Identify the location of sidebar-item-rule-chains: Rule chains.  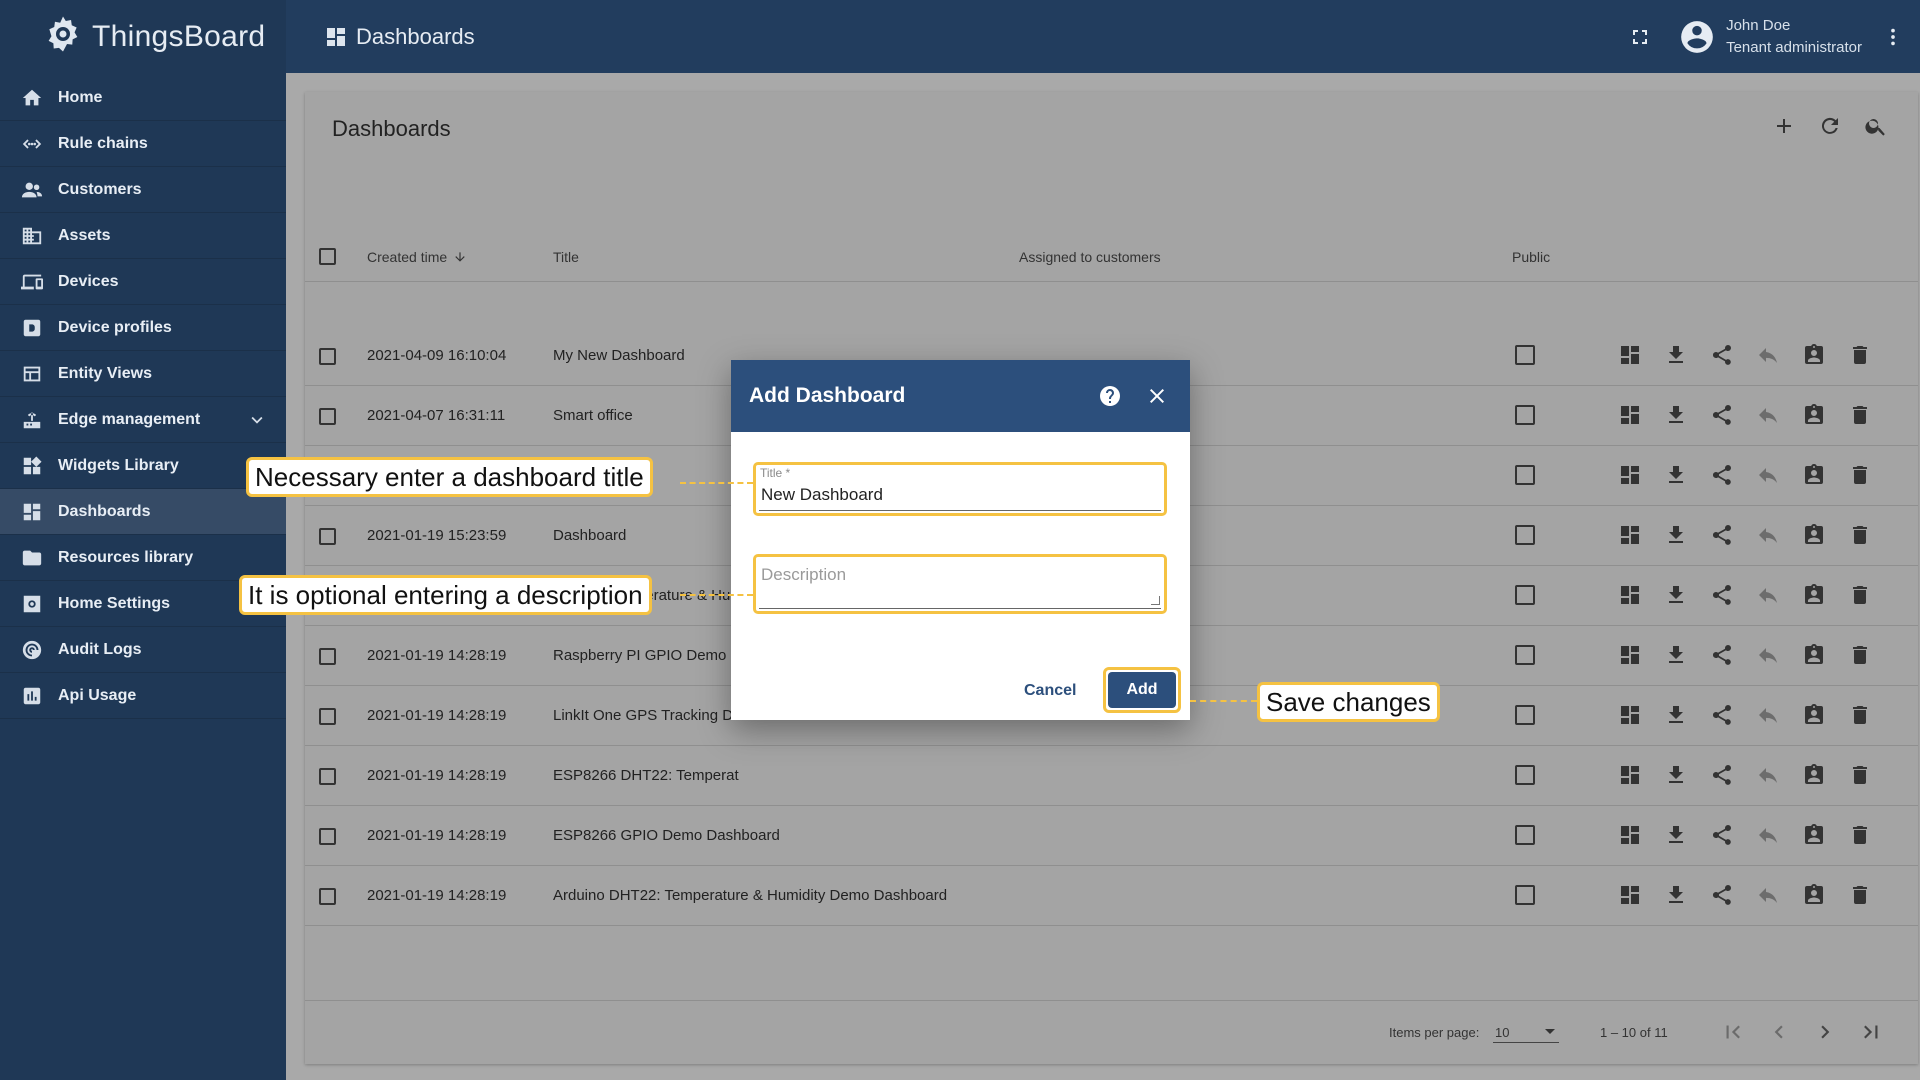
(143, 144).